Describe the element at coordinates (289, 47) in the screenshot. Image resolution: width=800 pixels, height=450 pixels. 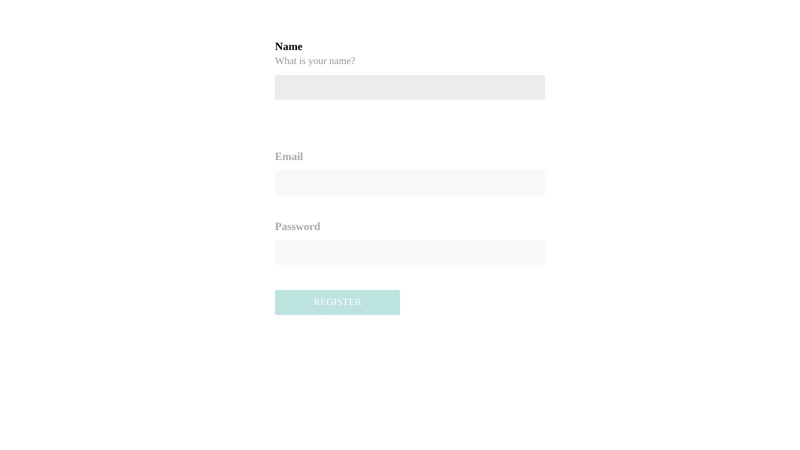
I see `field-label: Name` at that location.